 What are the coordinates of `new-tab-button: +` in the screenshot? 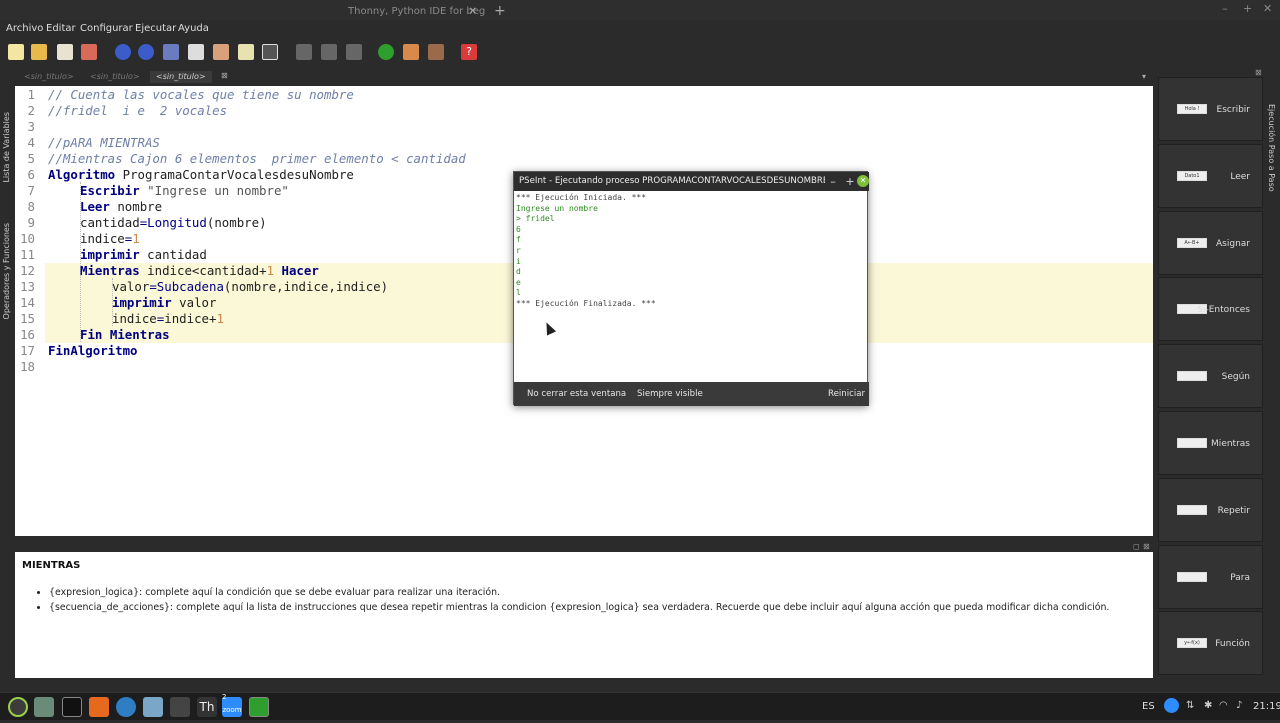 It's located at (500, 11).